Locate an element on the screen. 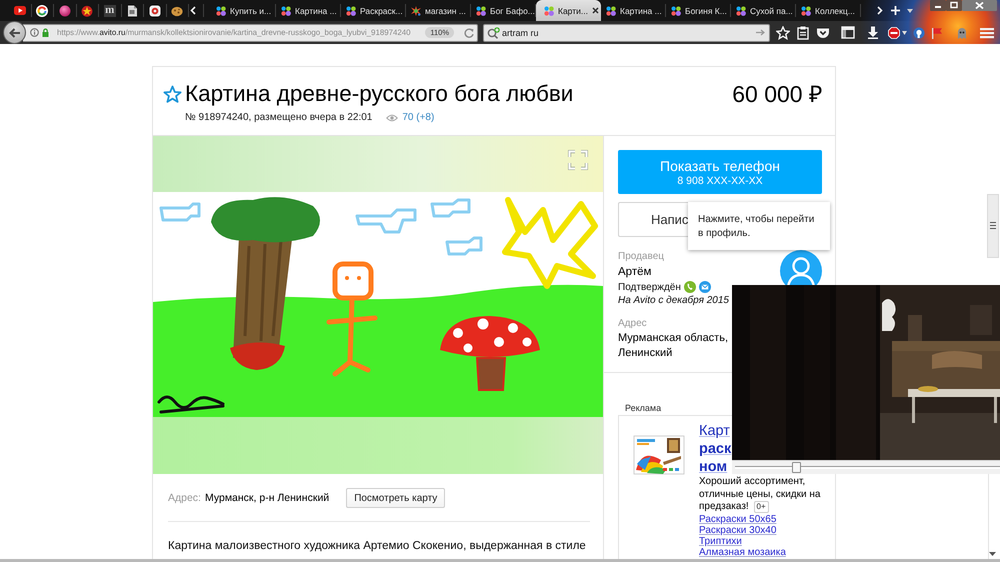 Image resolution: width=1000 pixels, height=562 pixels. caret-down-icon is located at coordinates (910, 10).